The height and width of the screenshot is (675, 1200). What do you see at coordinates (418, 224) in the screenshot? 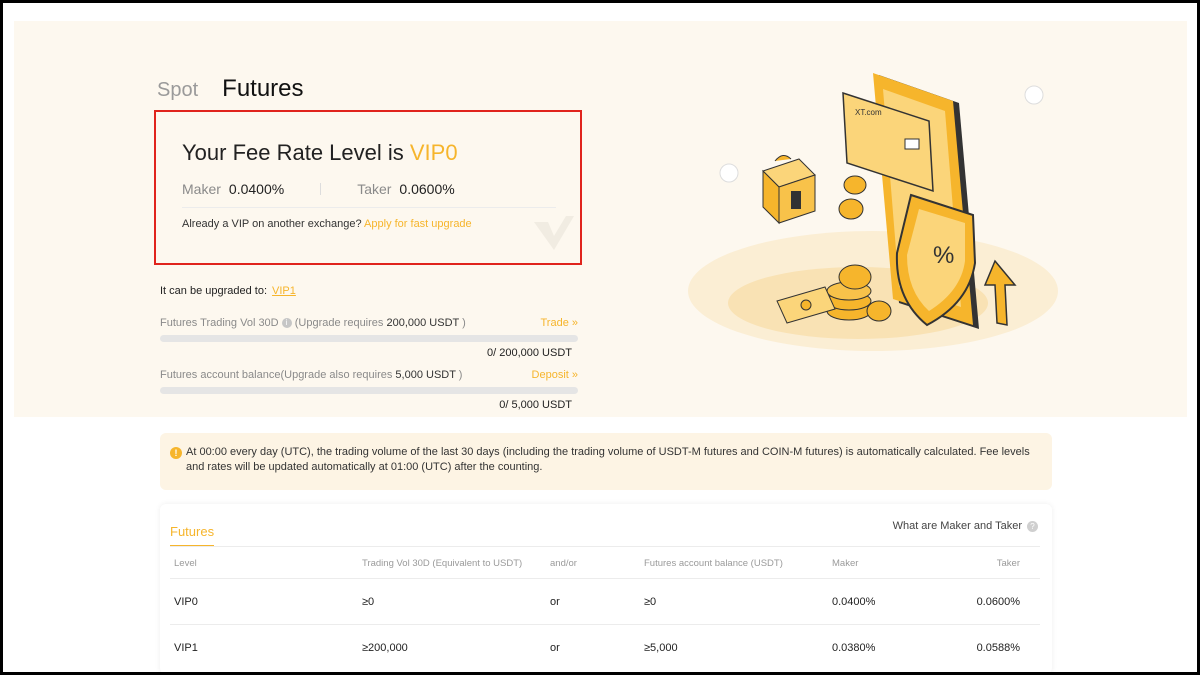
I see `apply-fast-upgrade-link: Apply for fast upgrade` at bounding box center [418, 224].